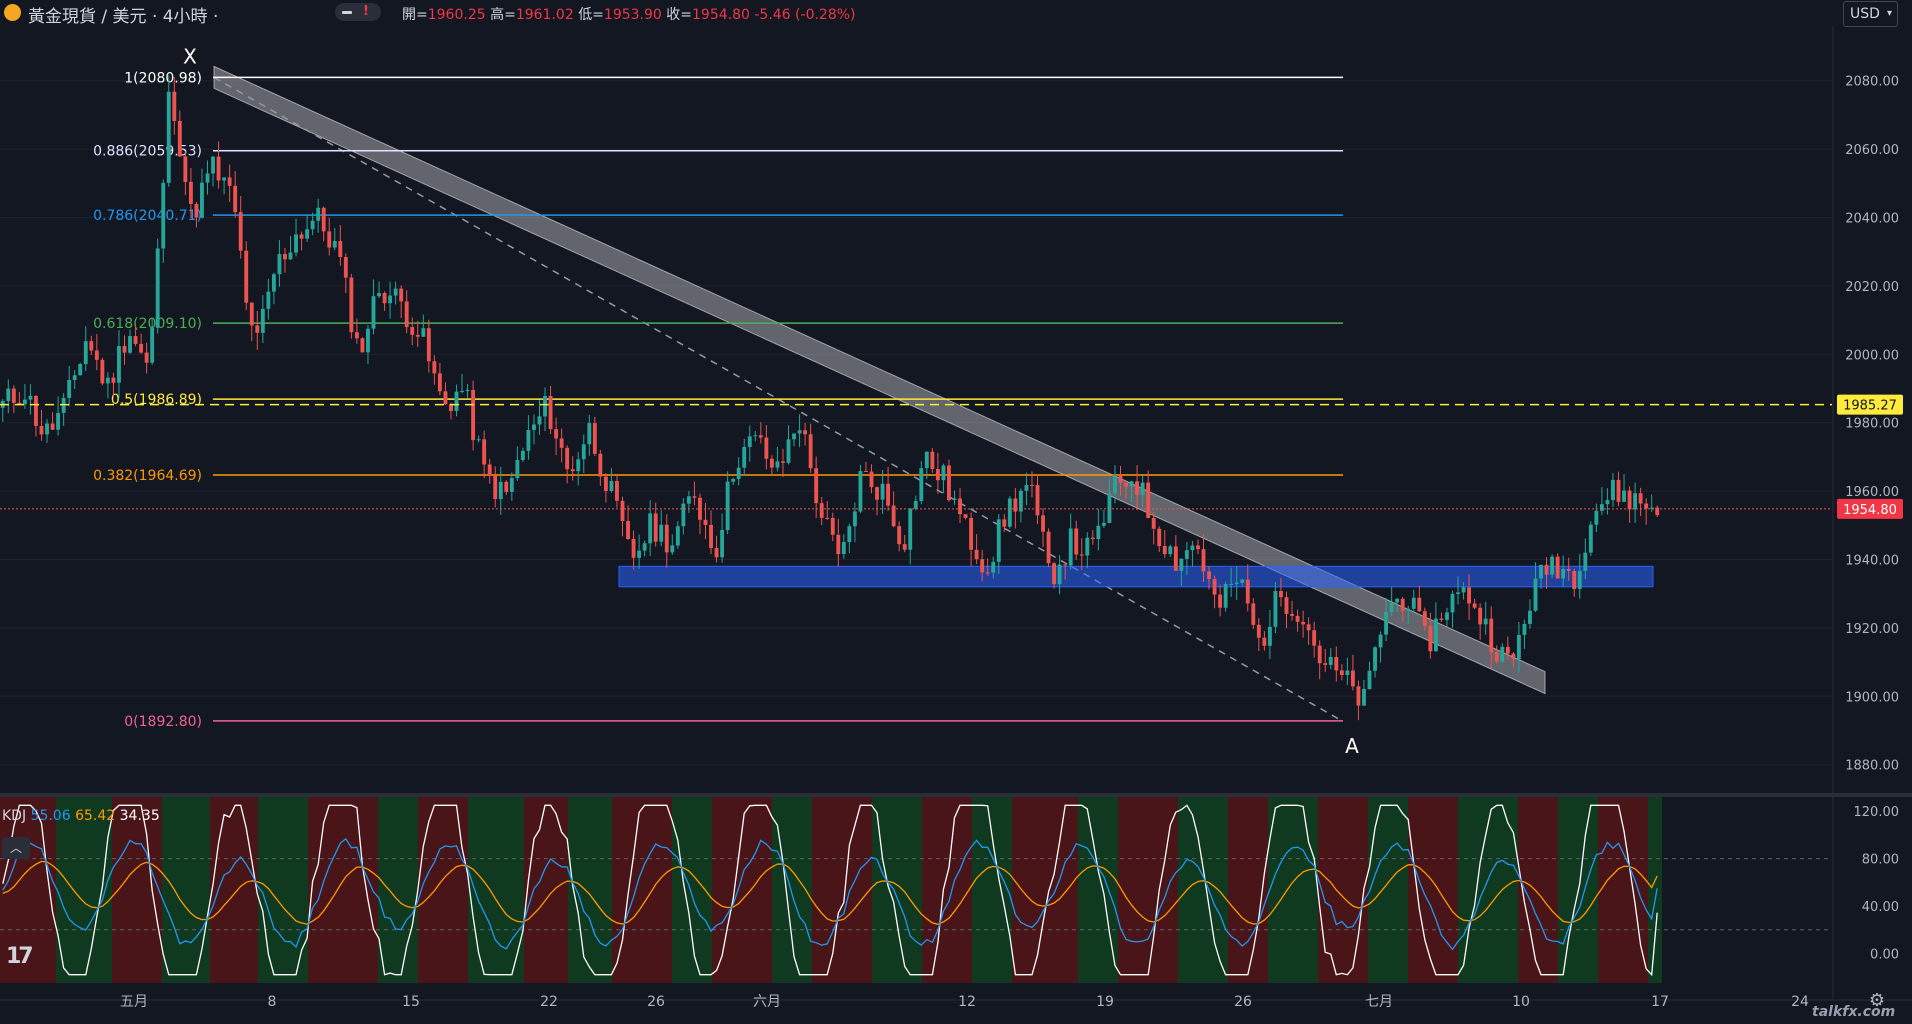 The image size is (1912, 1024). I want to click on kdj-tick-label: 120.00, so click(1877, 812).